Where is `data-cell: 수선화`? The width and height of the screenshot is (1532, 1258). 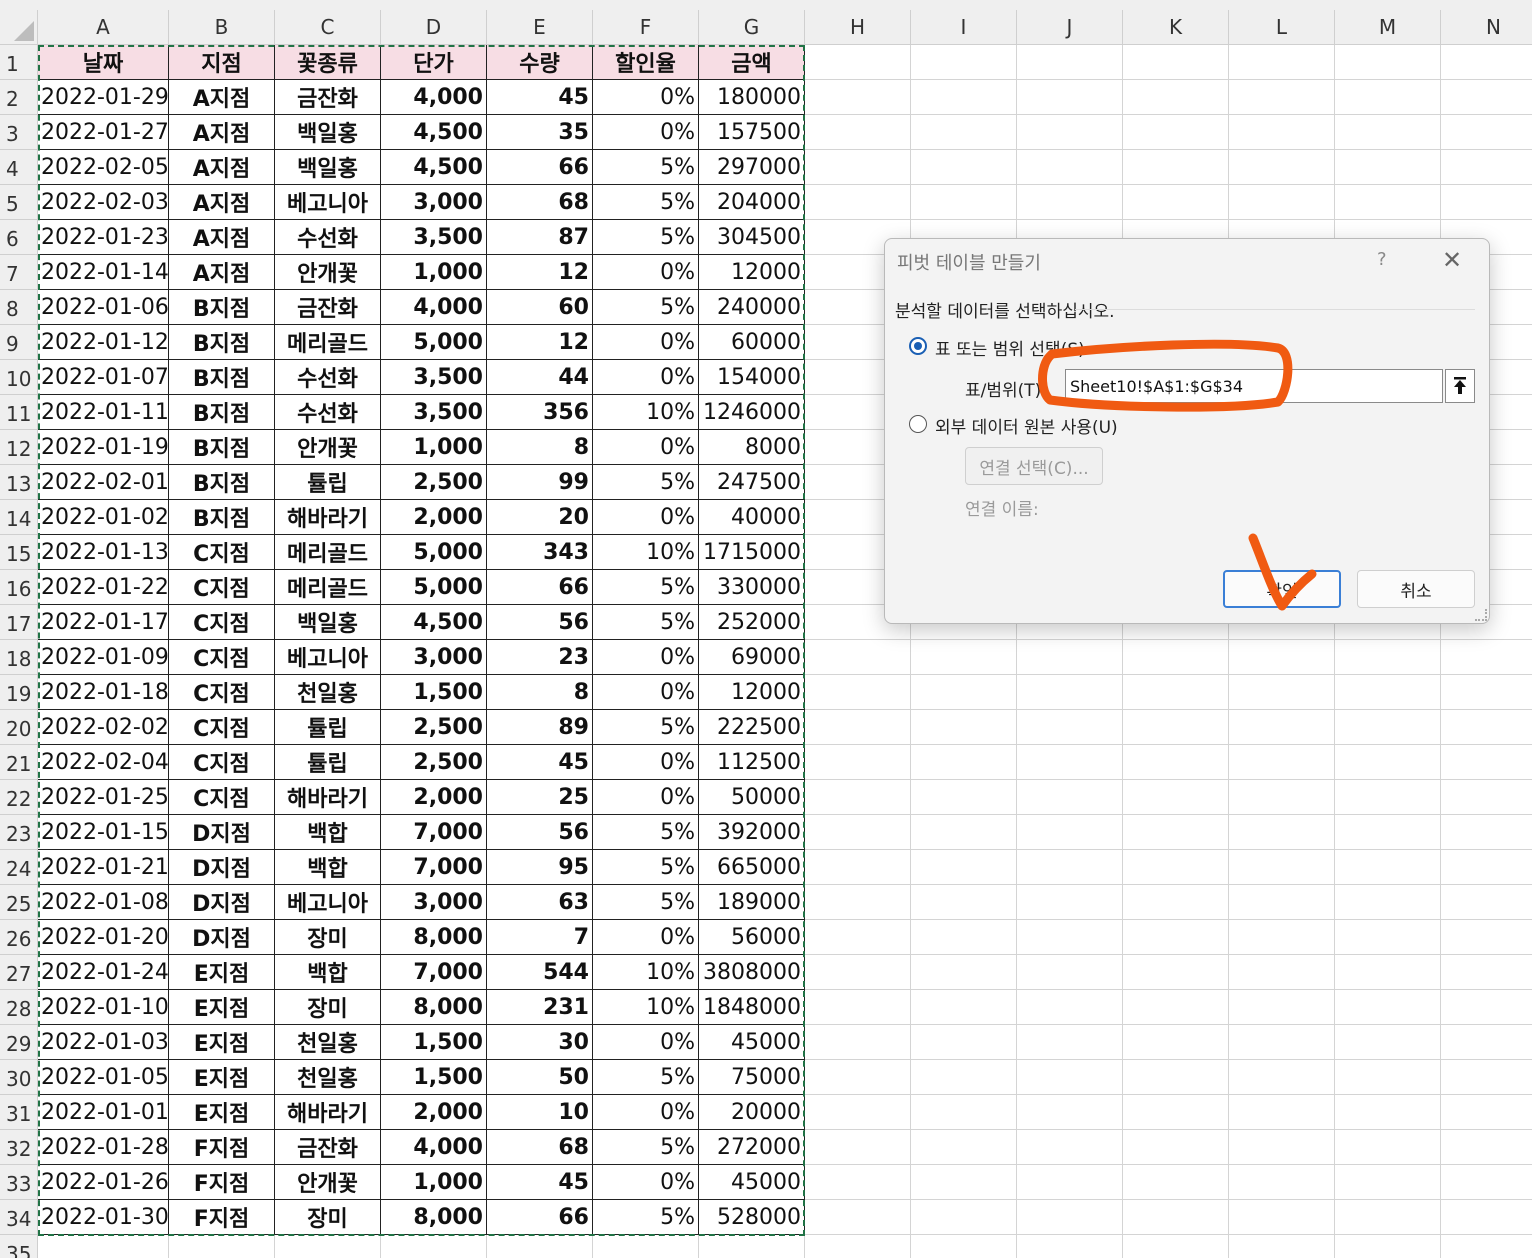 data-cell: 수선화 is located at coordinates (328, 237).